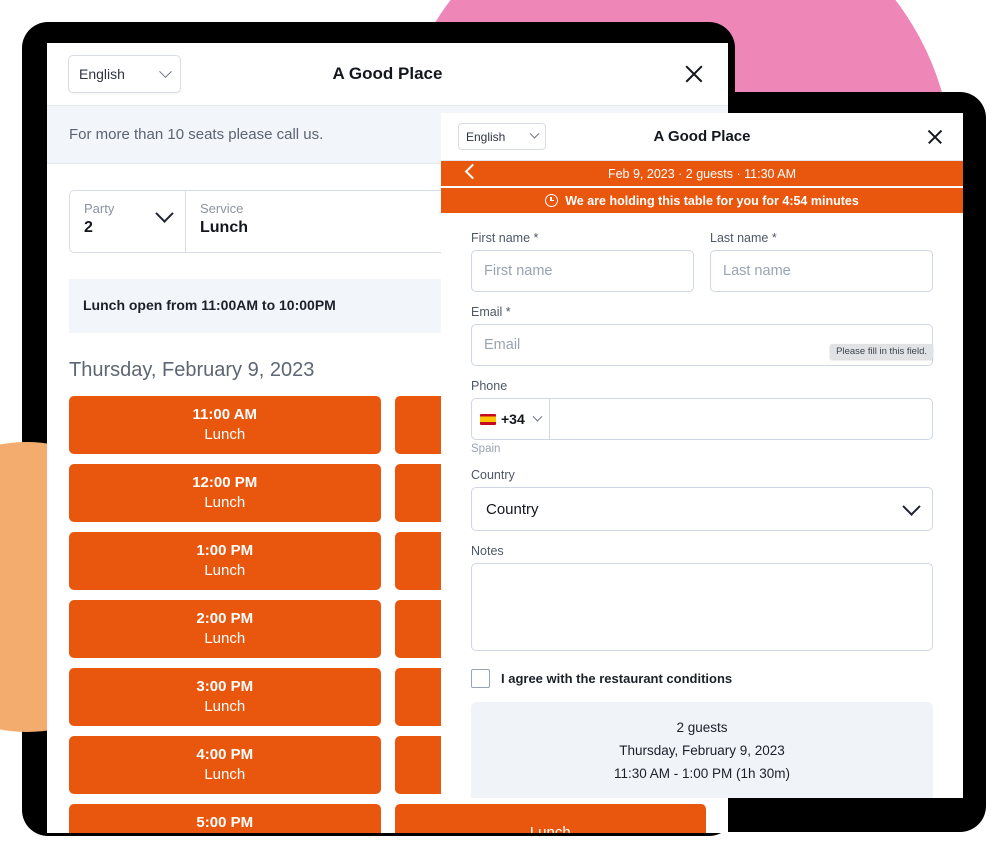 The height and width of the screenshot is (850, 998). Describe the element at coordinates (128, 221) in the screenshot. I see `party-selector: Party 2` at that location.